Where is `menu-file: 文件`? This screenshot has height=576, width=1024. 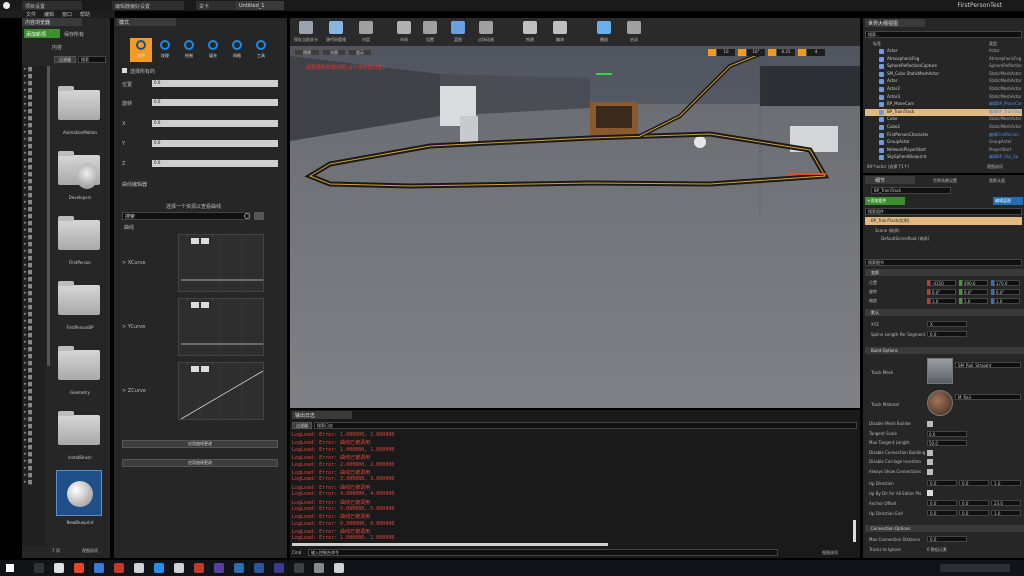
menu-file: 文件 is located at coordinates (31, 14).